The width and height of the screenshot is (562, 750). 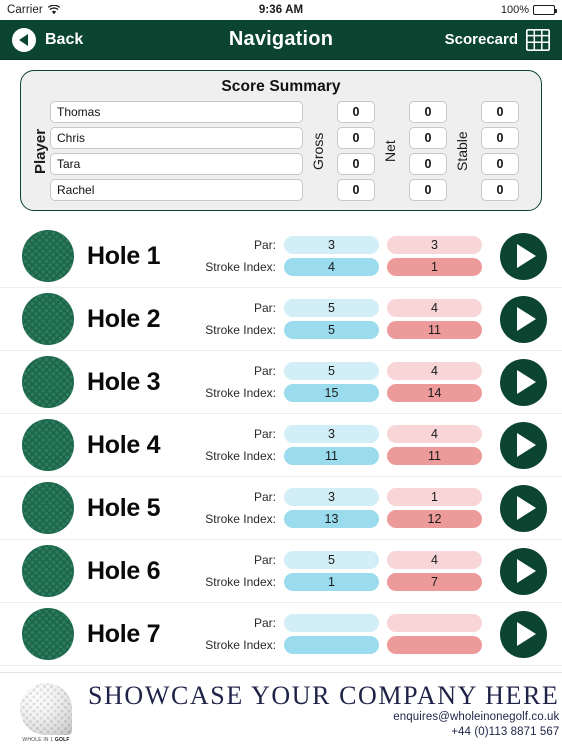 I want to click on net-column-label: Net, so click(x=390, y=151).